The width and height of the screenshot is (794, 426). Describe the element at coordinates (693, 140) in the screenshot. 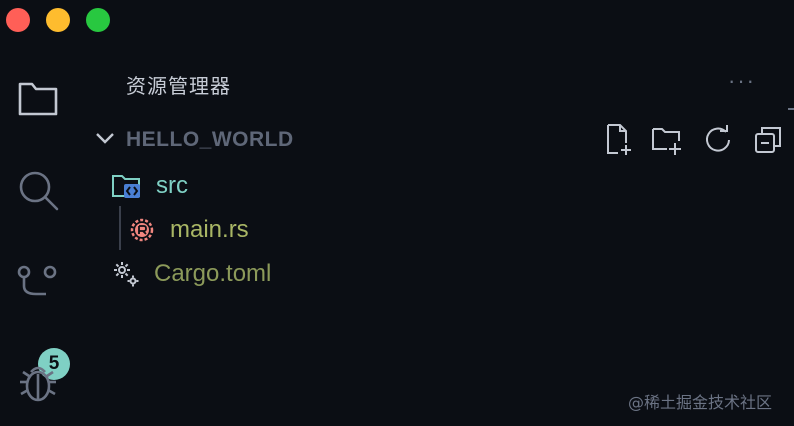

I see `explorer-toolbar` at that location.